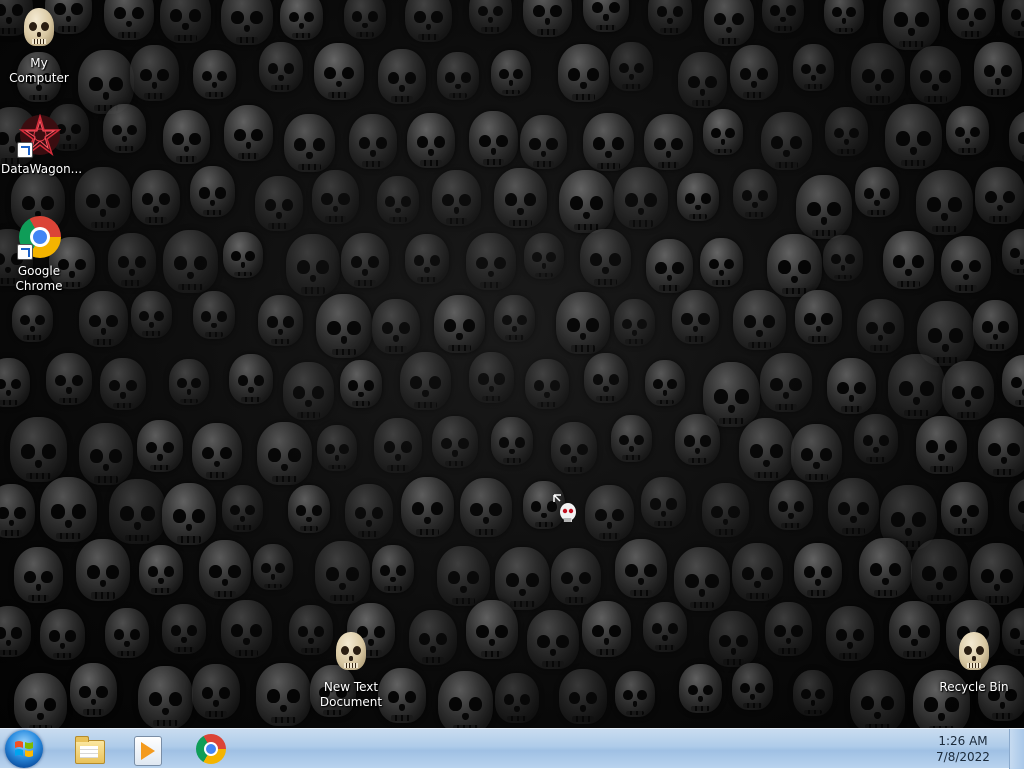 The image size is (1024, 769). Describe the element at coordinates (351, 670) in the screenshot. I see `desktop-icon-new-text-document: New Text Document` at that location.